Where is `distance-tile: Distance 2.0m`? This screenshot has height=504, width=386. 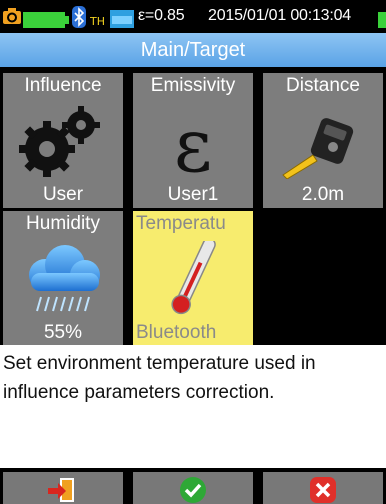
distance-tile: Distance 2.0m is located at coordinates (323, 140).